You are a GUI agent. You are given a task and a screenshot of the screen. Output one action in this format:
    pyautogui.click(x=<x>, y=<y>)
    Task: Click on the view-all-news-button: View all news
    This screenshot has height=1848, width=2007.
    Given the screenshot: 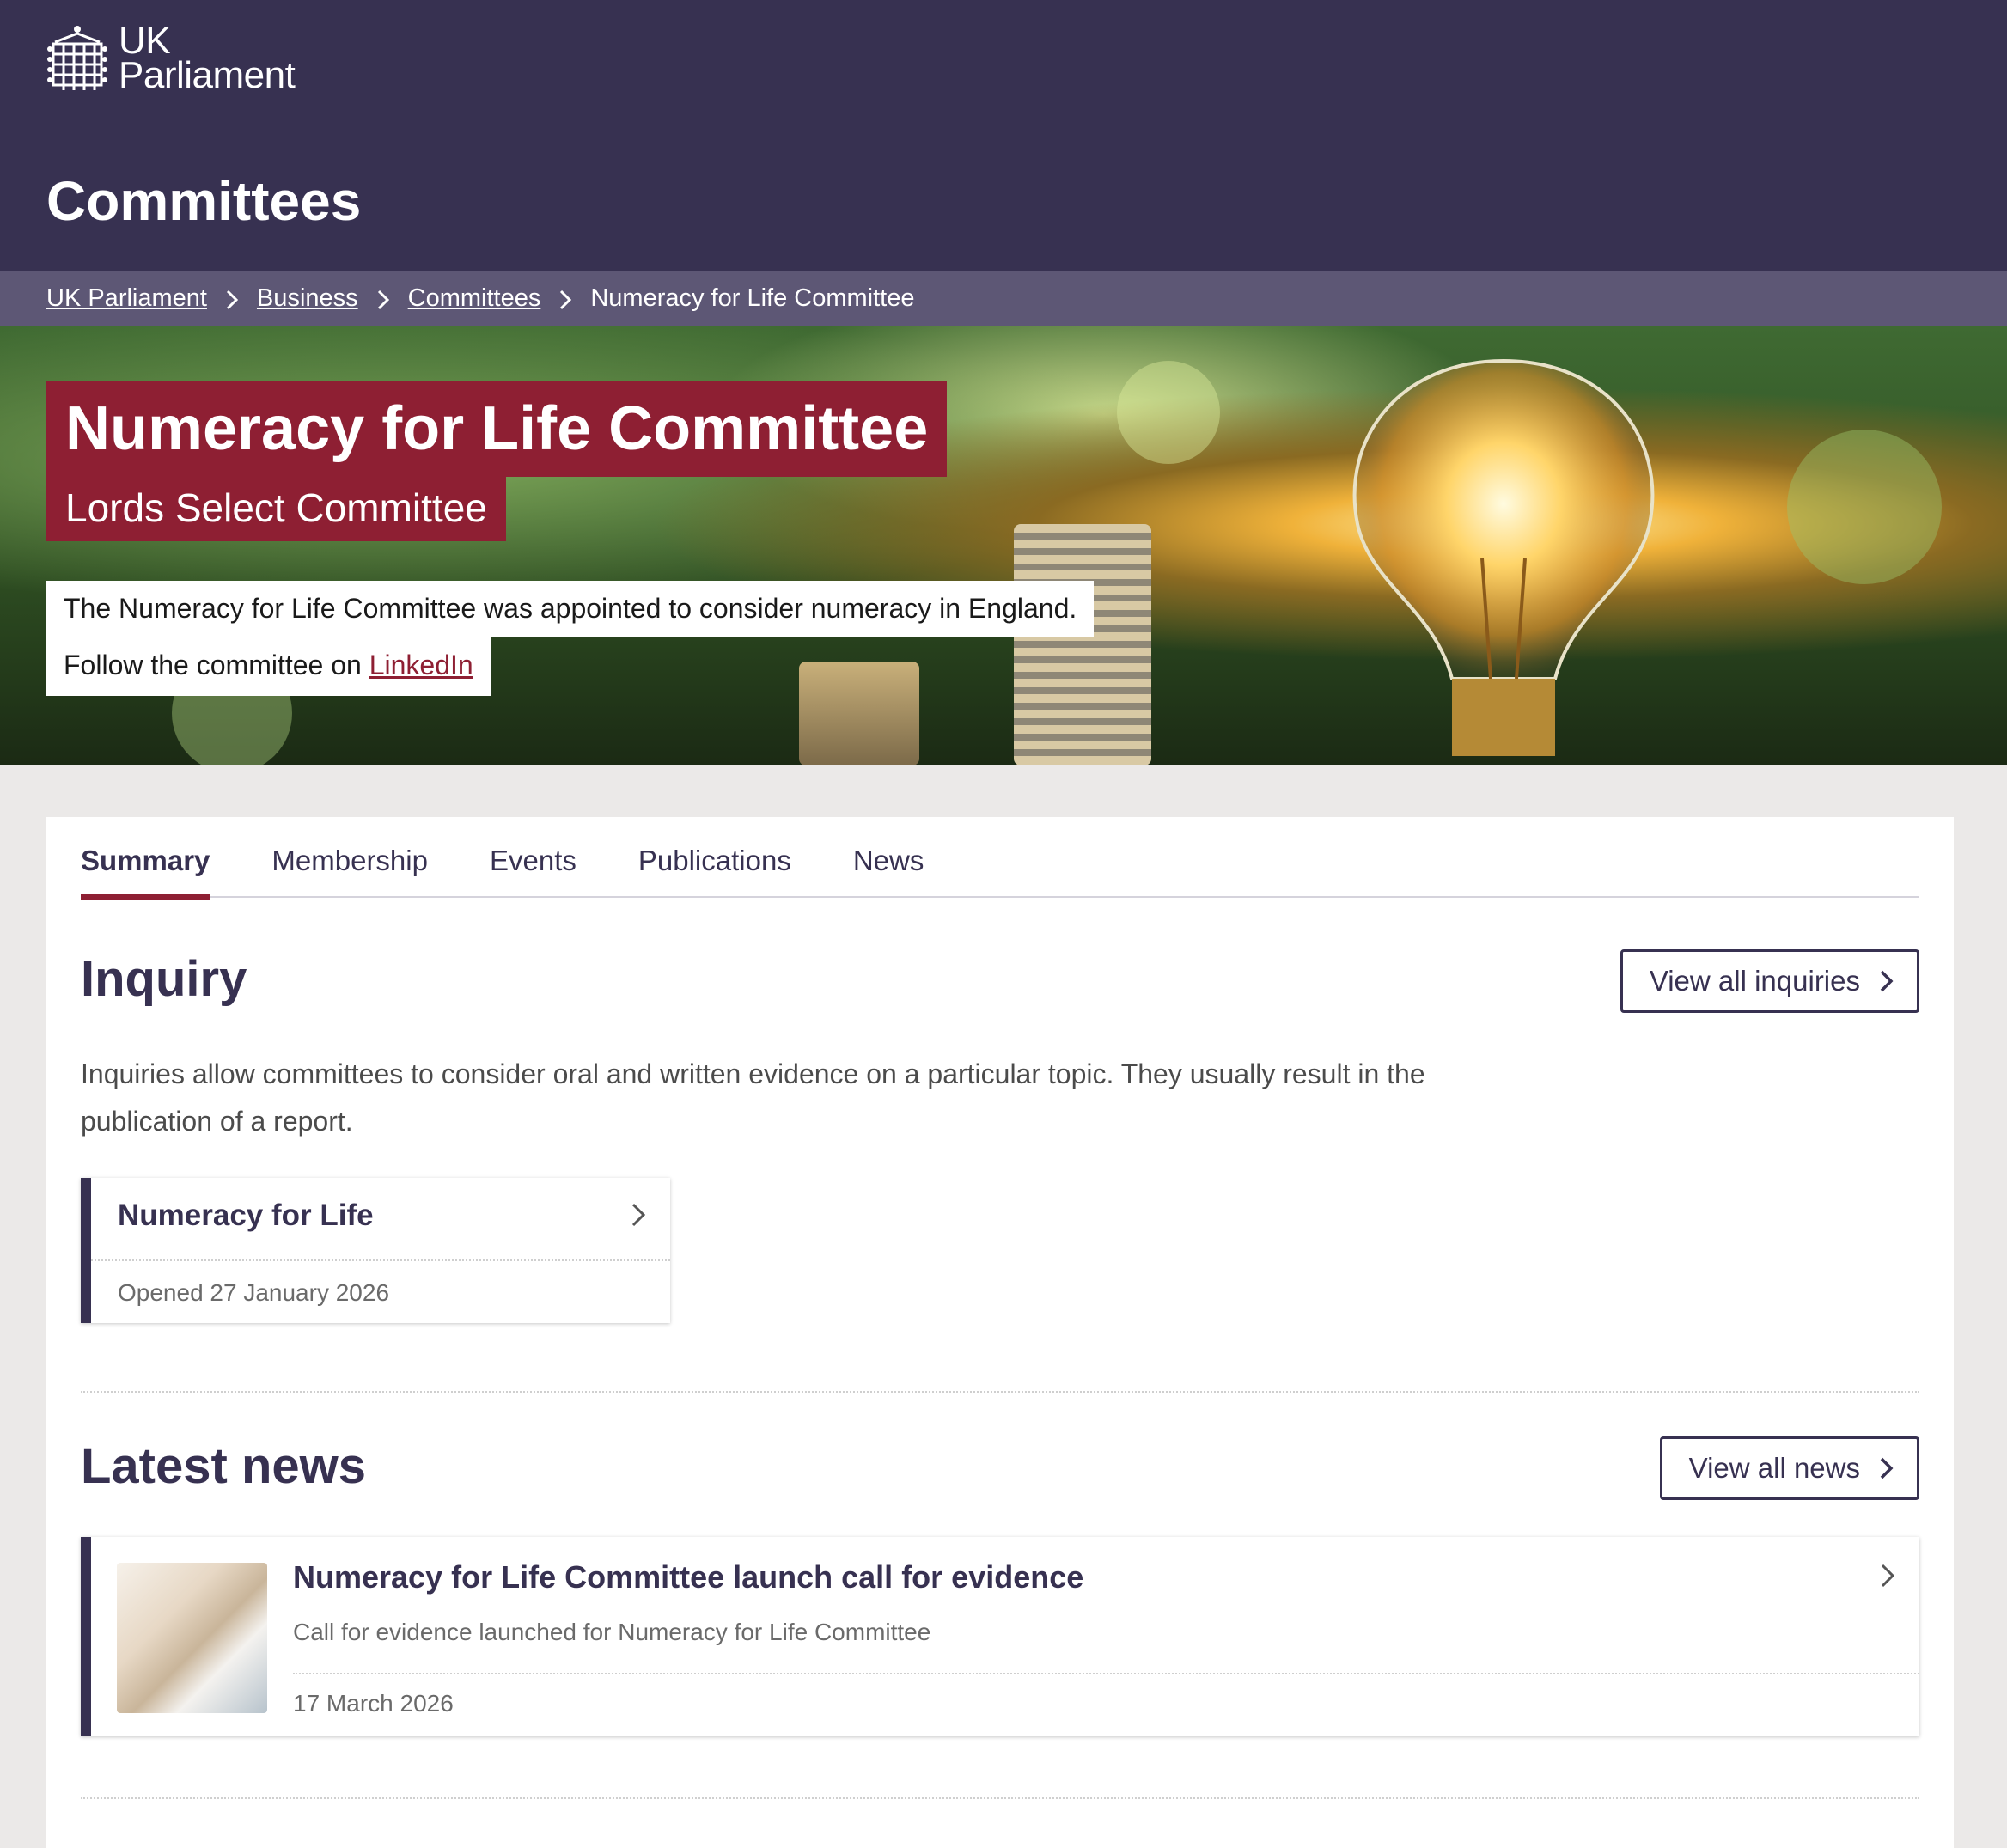 What is the action you would take?
    pyautogui.click(x=1789, y=1468)
    